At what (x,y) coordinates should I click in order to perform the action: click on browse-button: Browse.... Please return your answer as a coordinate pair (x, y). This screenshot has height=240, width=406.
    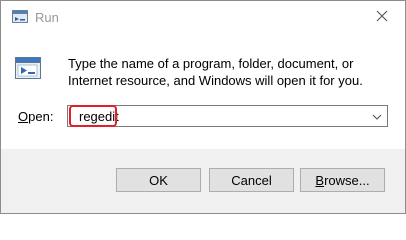
    Looking at the image, I should click on (342, 180).